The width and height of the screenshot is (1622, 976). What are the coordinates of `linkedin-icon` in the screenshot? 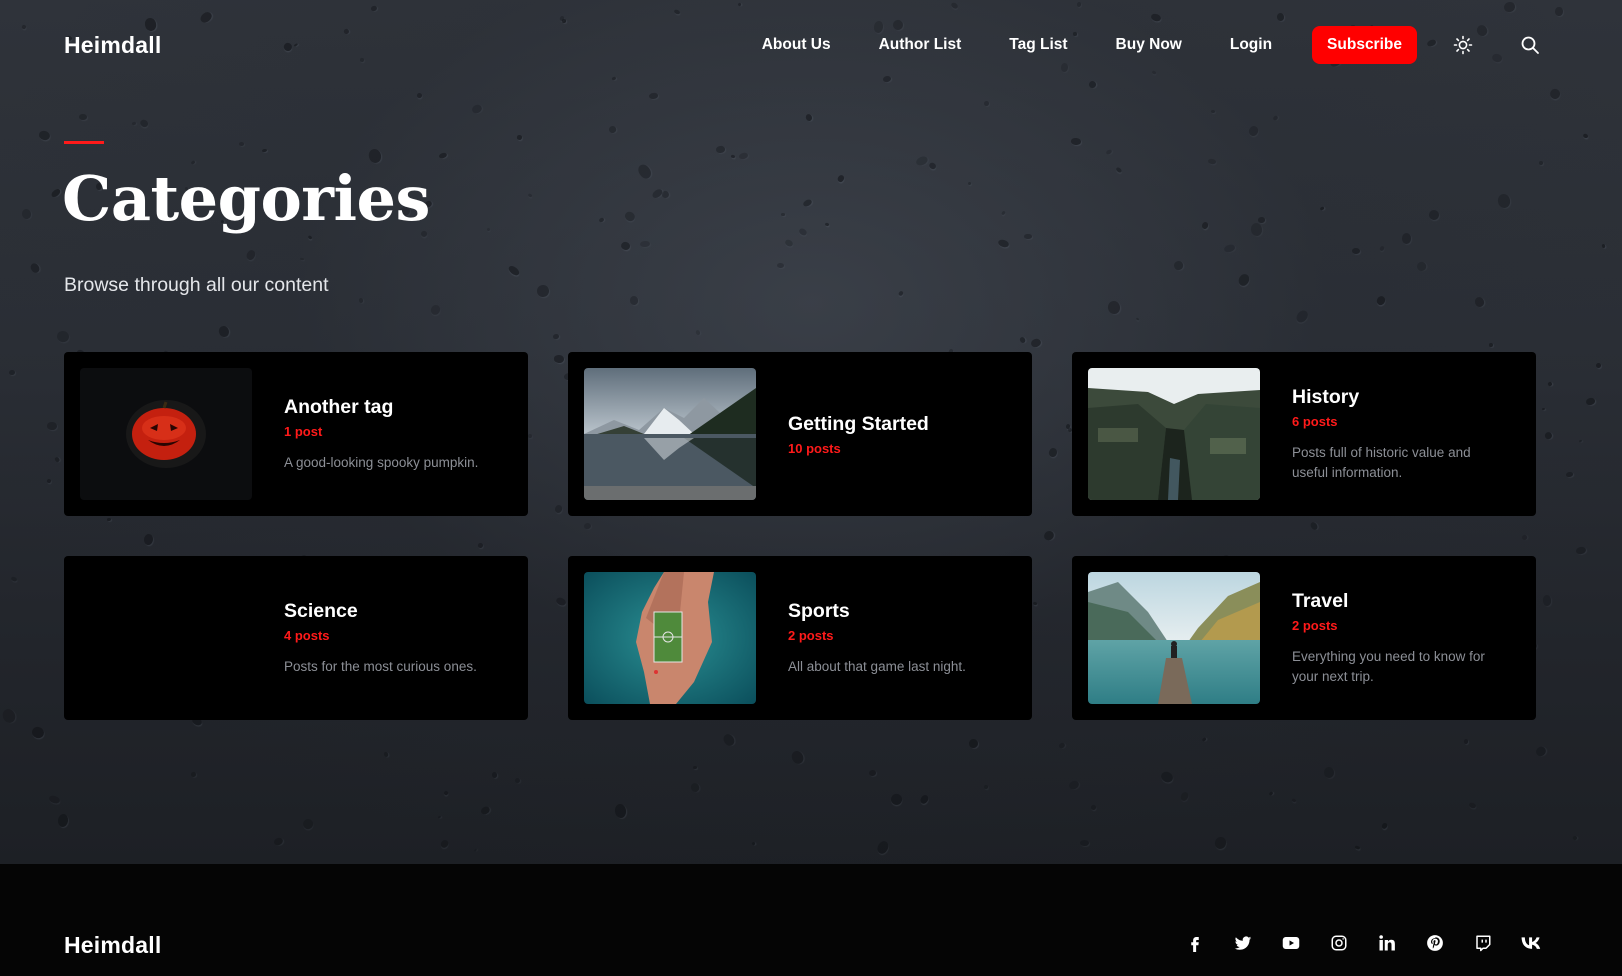 It's located at (1387, 943).